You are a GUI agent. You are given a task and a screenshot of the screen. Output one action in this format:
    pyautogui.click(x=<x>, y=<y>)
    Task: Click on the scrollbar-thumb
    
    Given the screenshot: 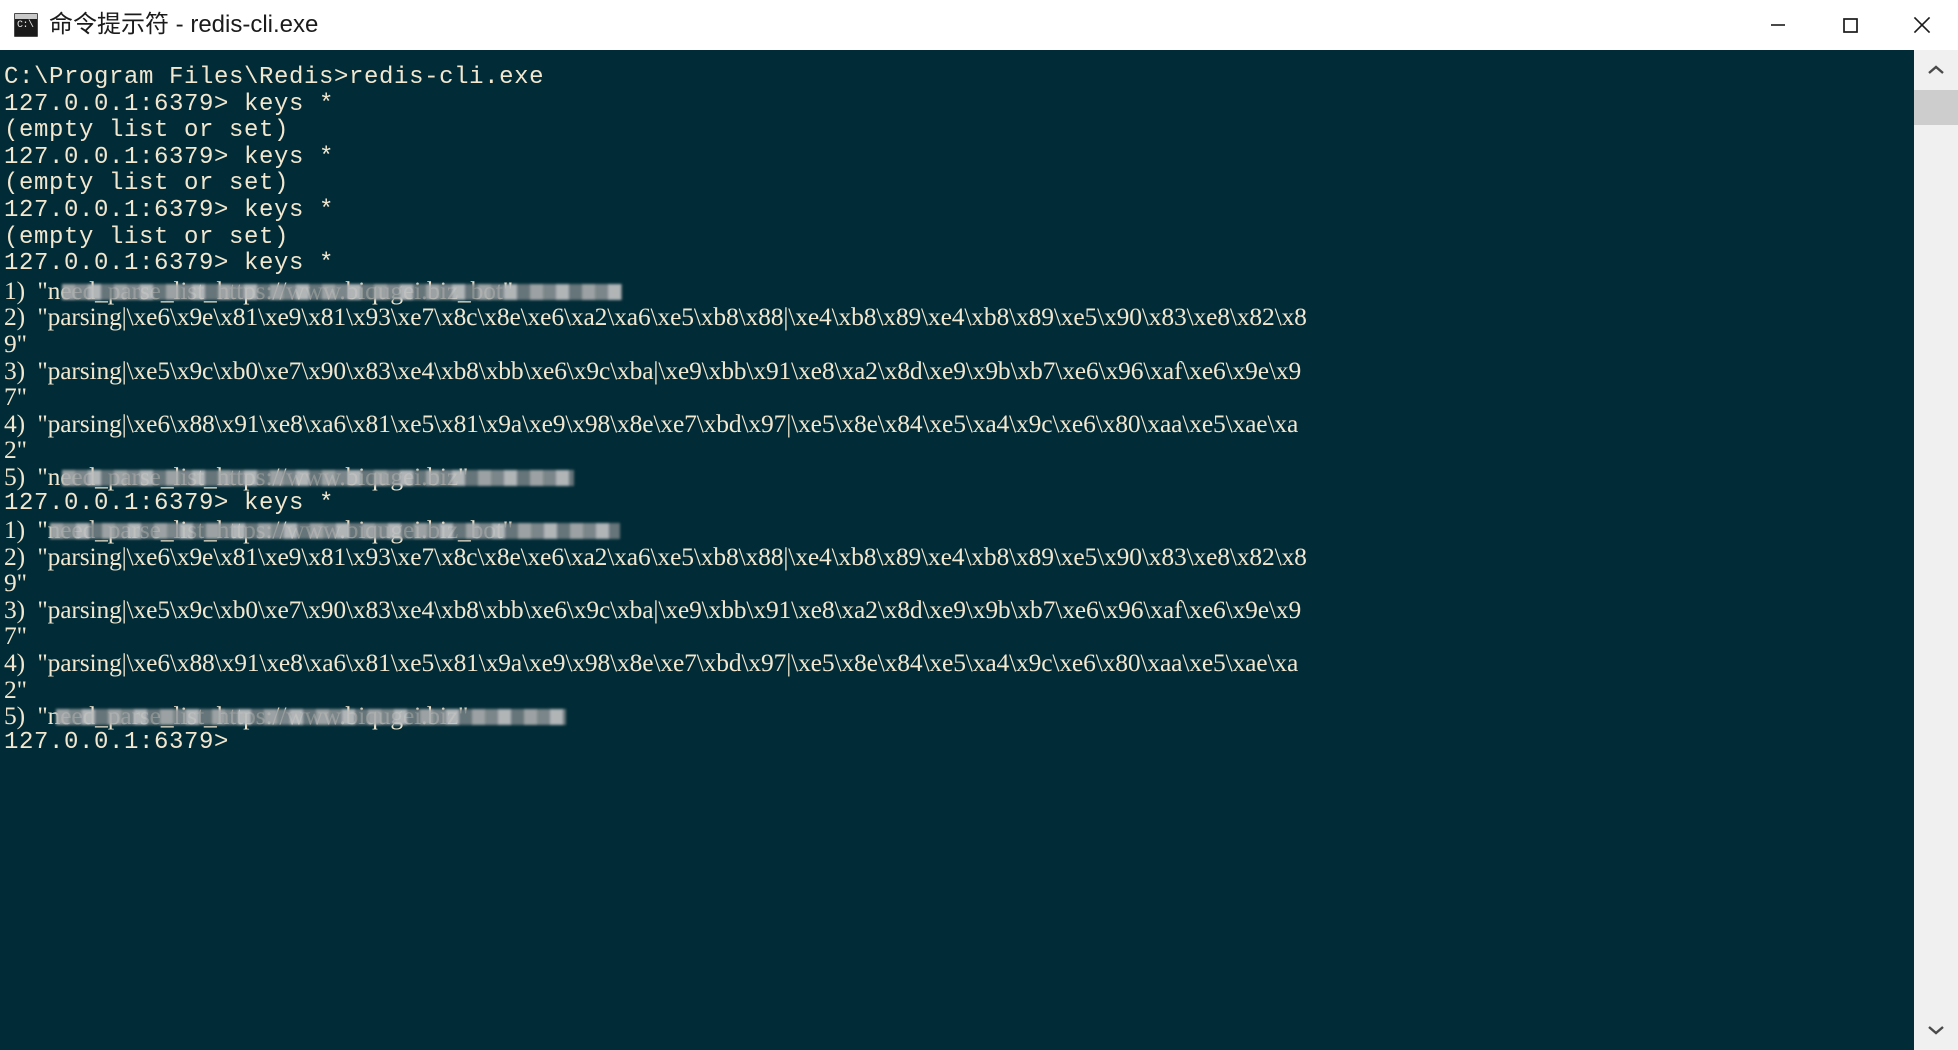 What is the action you would take?
    pyautogui.click(x=1936, y=107)
    